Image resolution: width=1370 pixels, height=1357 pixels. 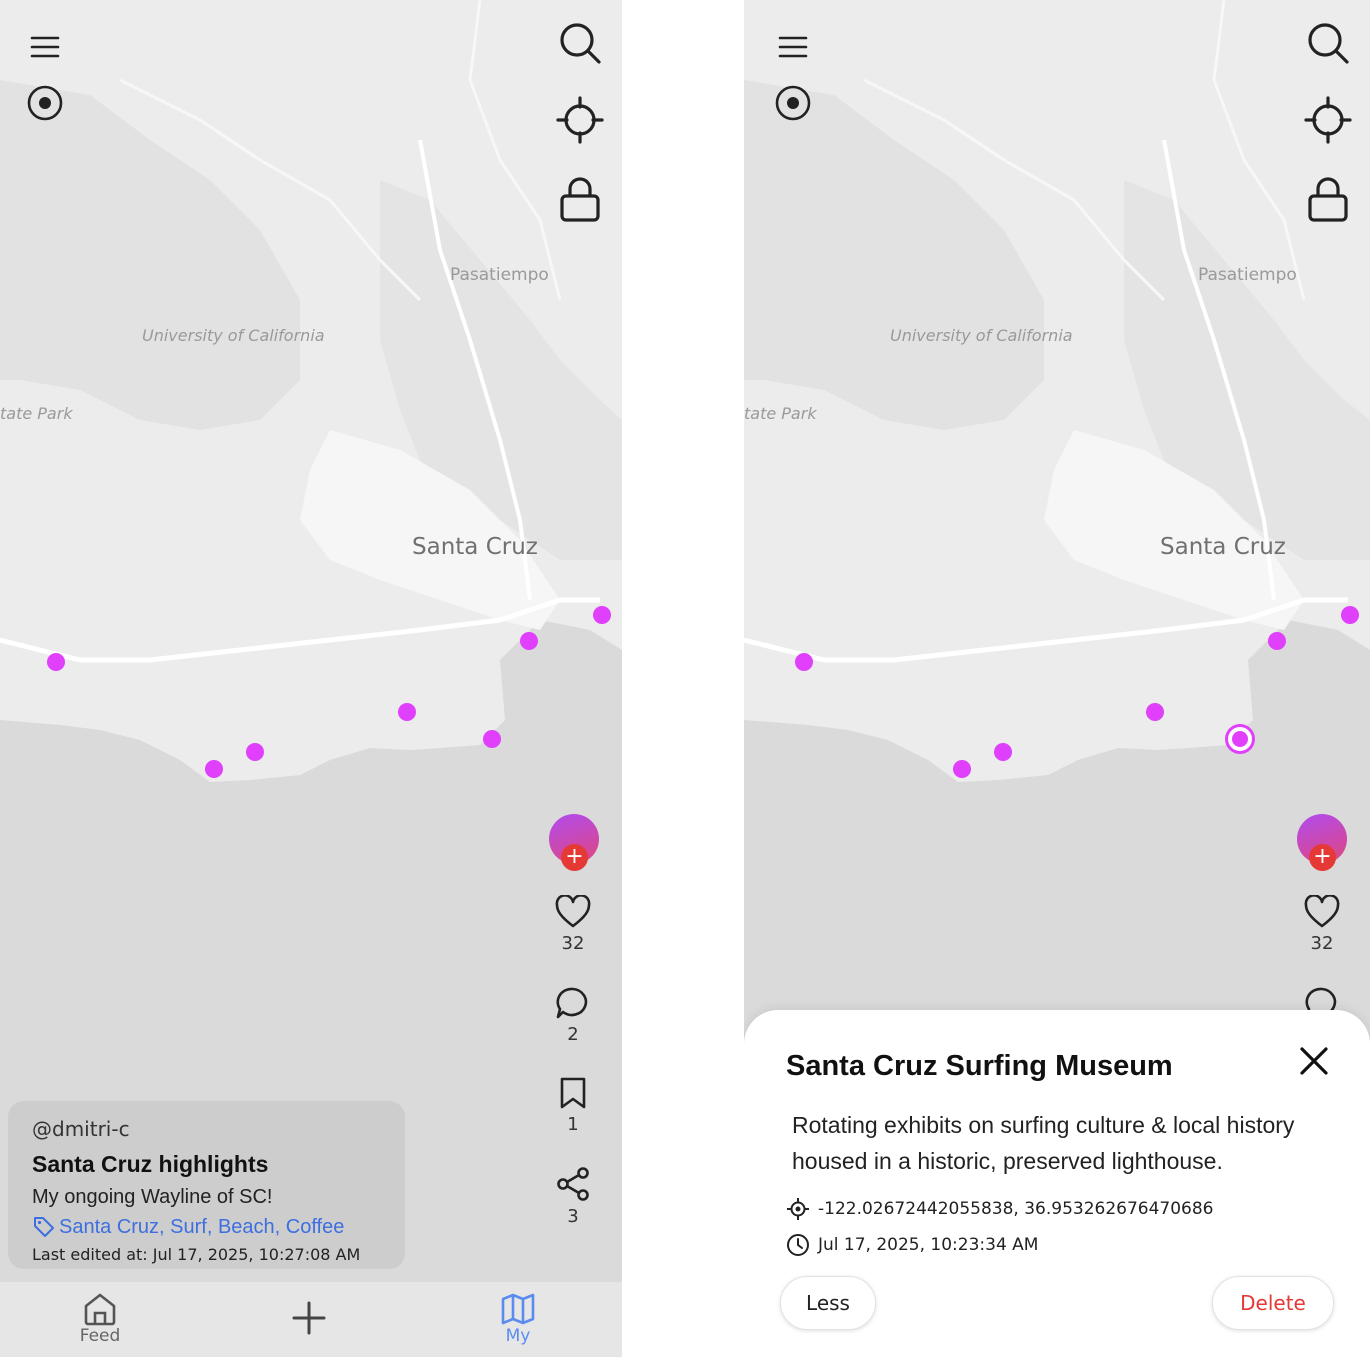 What do you see at coordinates (928, 1245) in the screenshot?
I see `place-timestamp: Jul 17, 2025, 10:23:34 AM` at bounding box center [928, 1245].